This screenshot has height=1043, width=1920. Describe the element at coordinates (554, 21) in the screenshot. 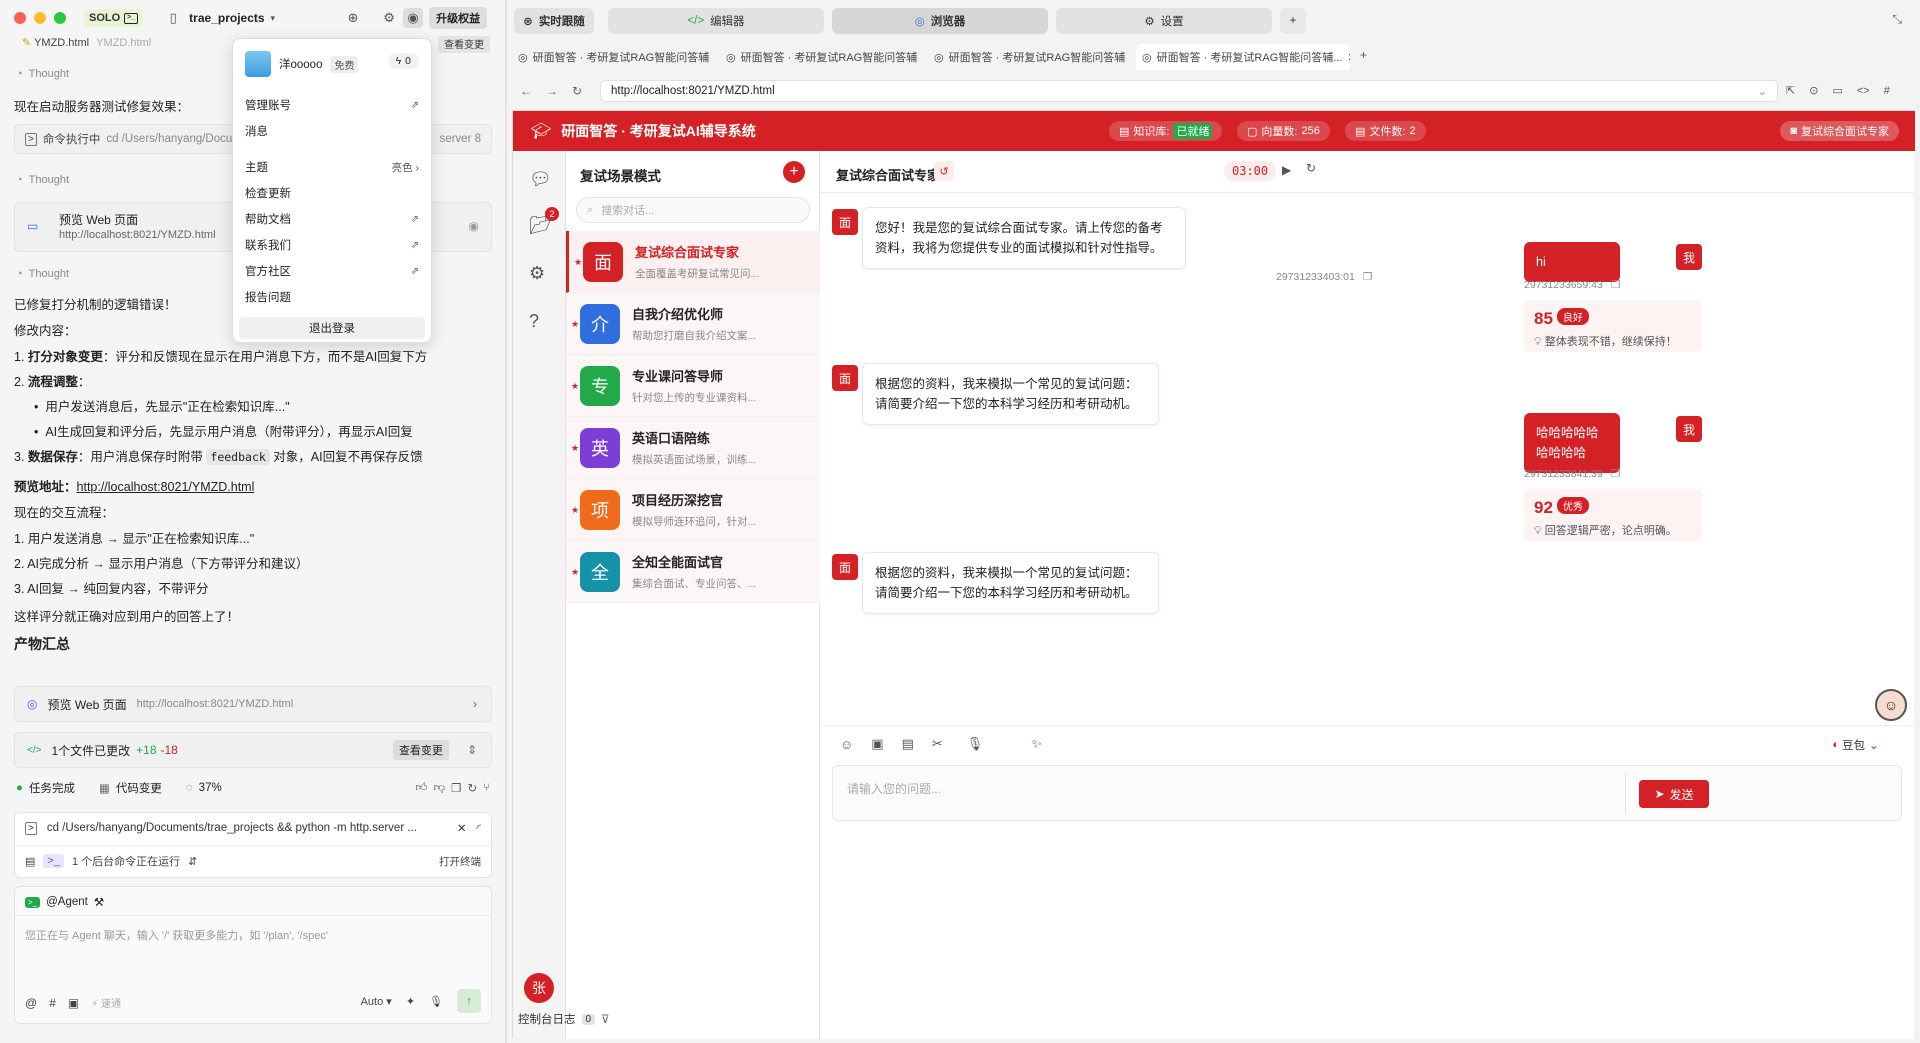

I see `tab-follow: ⊛ 实时跟随` at that location.